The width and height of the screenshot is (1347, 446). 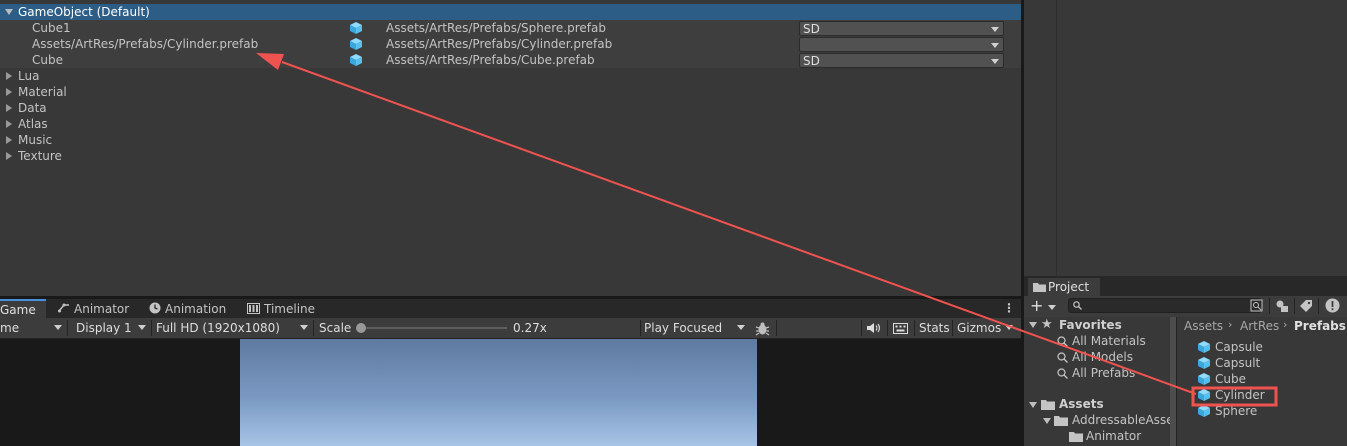 I want to click on speaker-icon, so click(x=873, y=328).